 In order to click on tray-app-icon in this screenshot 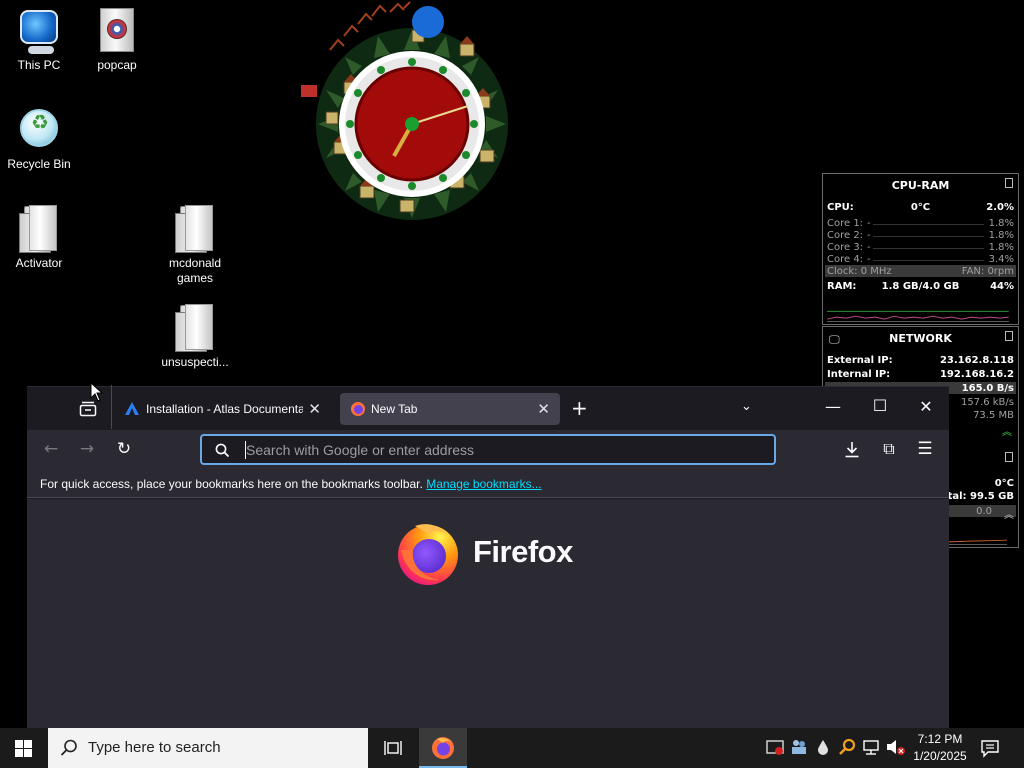, I will do `click(776, 748)`.